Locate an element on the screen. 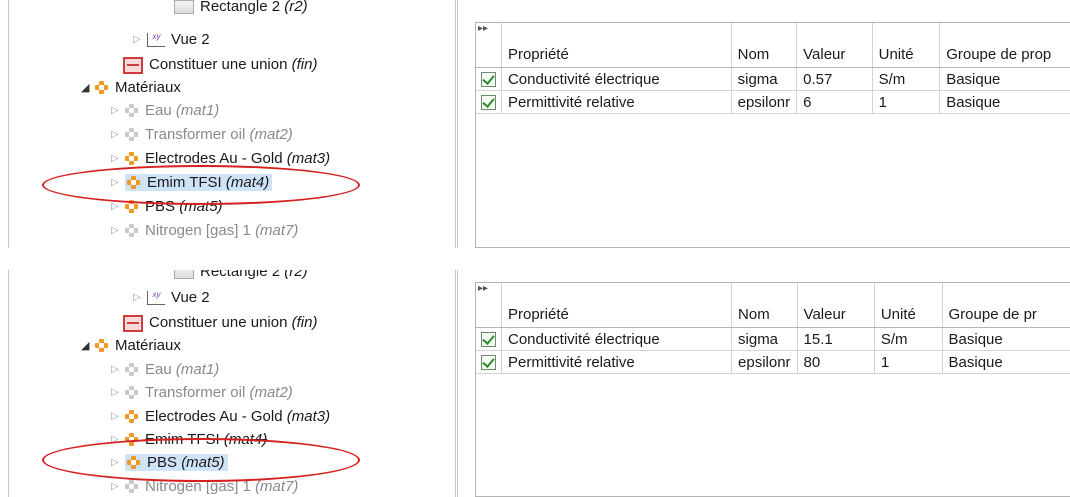  cell-value: 6 is located at coordinates (834, 102).